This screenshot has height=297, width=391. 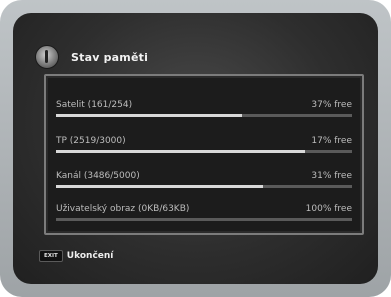 I want to click on window-header: Stav paměti, so click(x=91, y=57).